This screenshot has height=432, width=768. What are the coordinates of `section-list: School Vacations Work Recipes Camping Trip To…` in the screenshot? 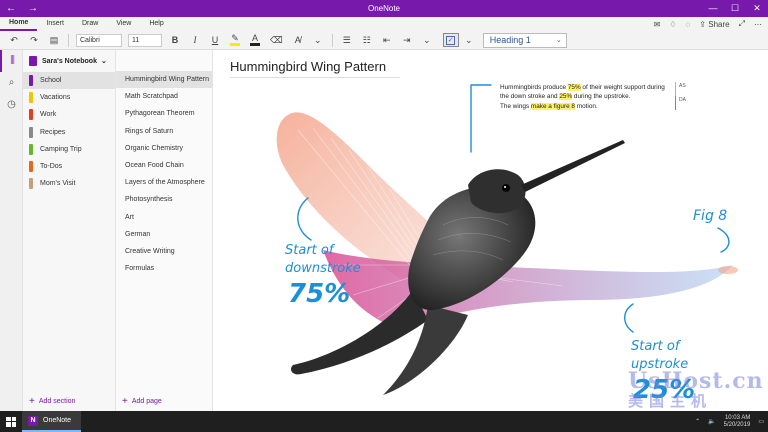 It's located at (69, 132).